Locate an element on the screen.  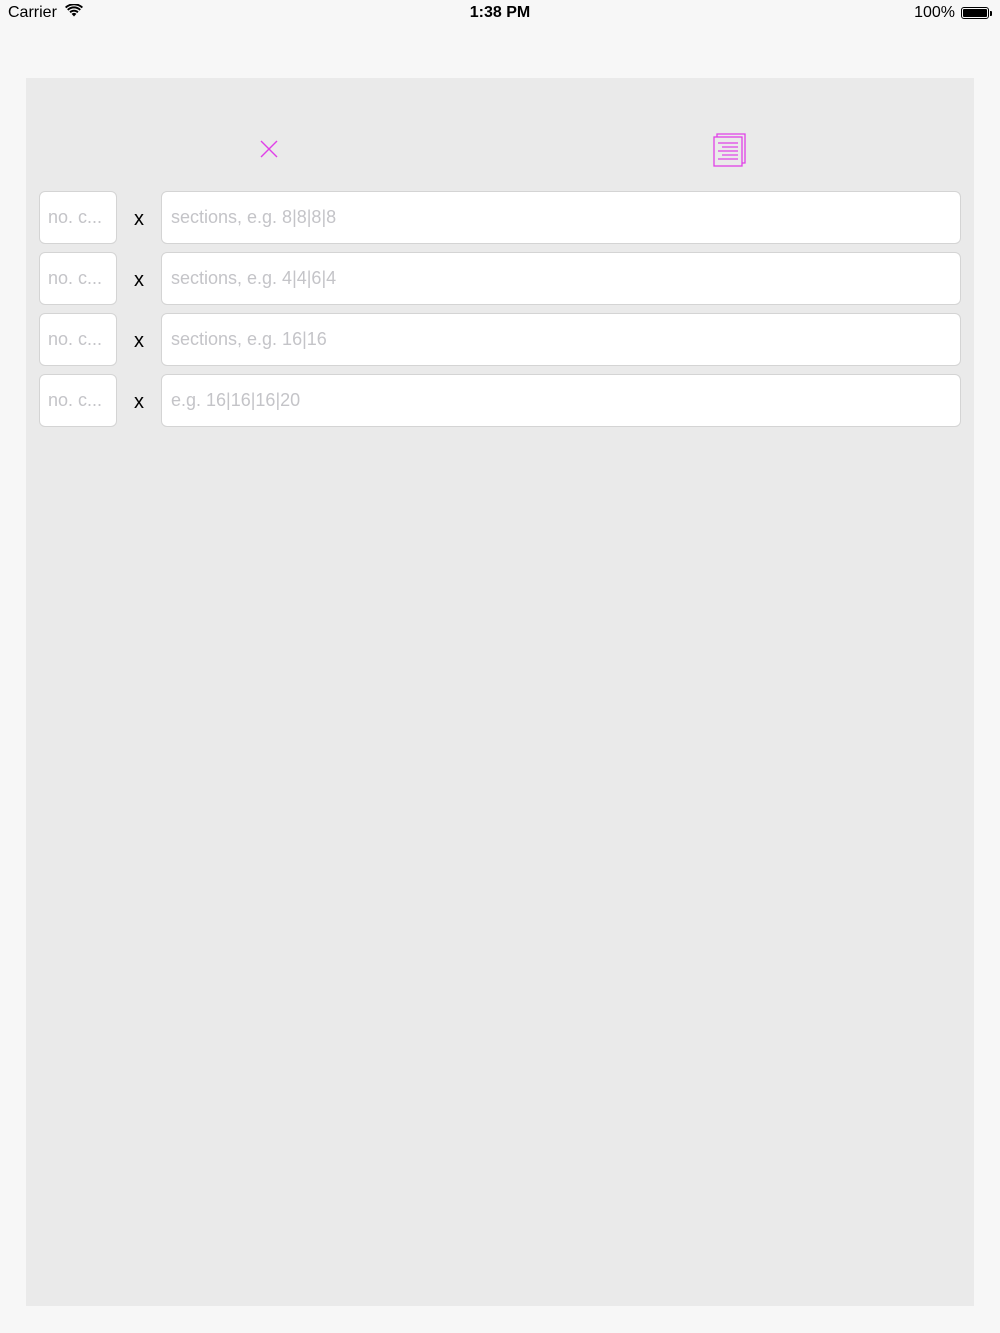
close-button is located at coordinates (269, 149).